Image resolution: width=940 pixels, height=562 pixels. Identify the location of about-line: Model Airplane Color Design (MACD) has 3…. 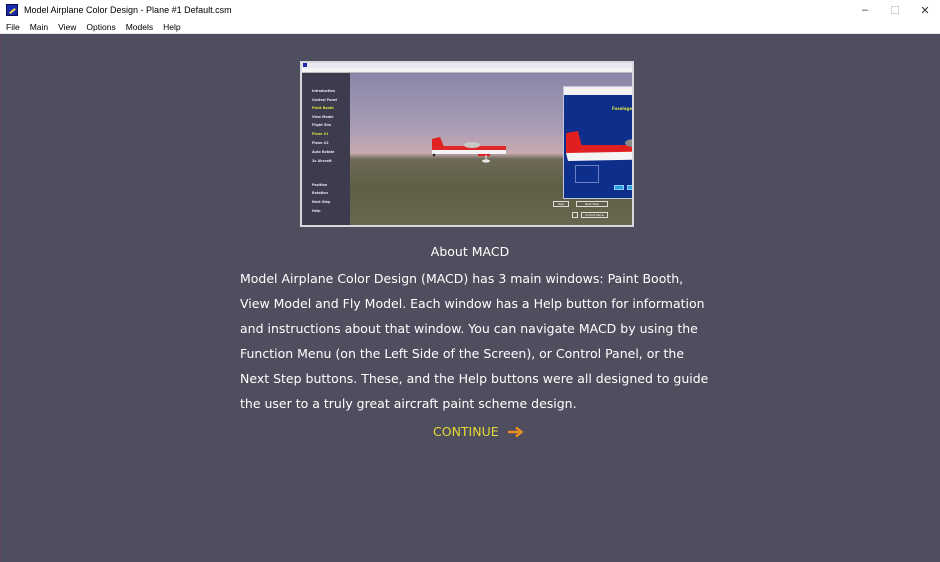
(462, 278).